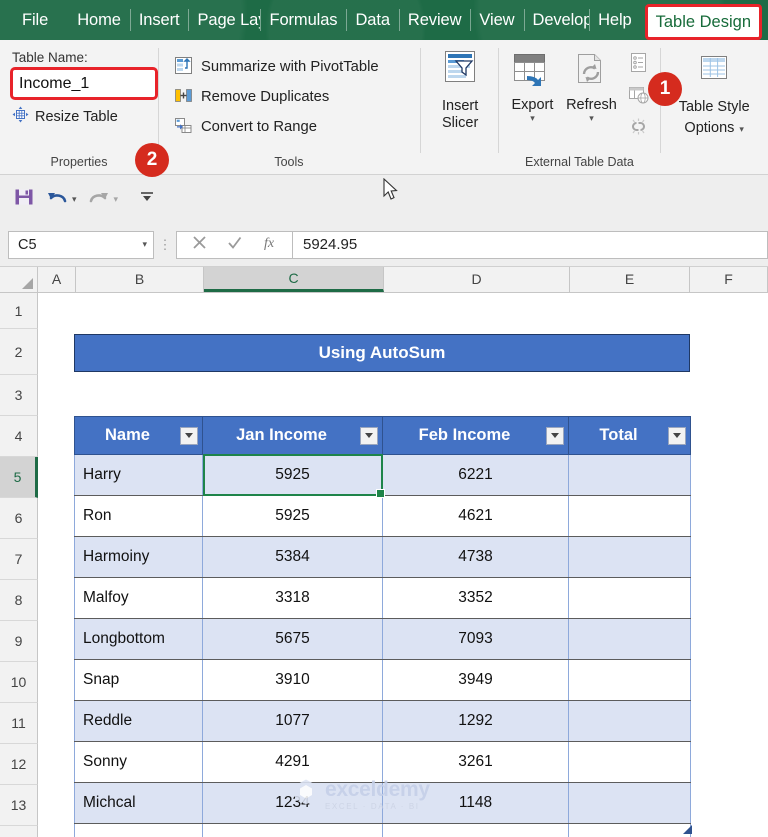 The width and height of the screenshot is (768, 837). I want to click on sheet-title-banner: Using AutoSum, so click(382, 353).